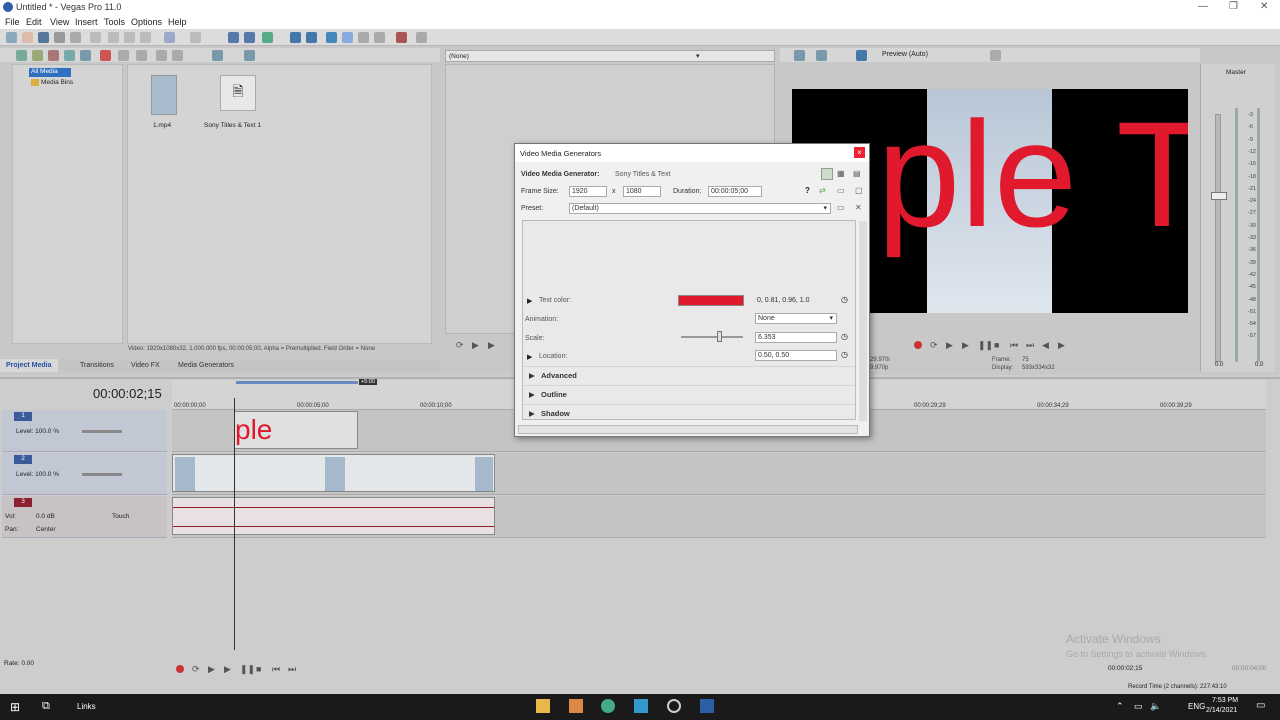  What do you see at coordinates (379, 37) in the screenshot?
I see `zoom-tool-icon` at bounding box center [379, 37].